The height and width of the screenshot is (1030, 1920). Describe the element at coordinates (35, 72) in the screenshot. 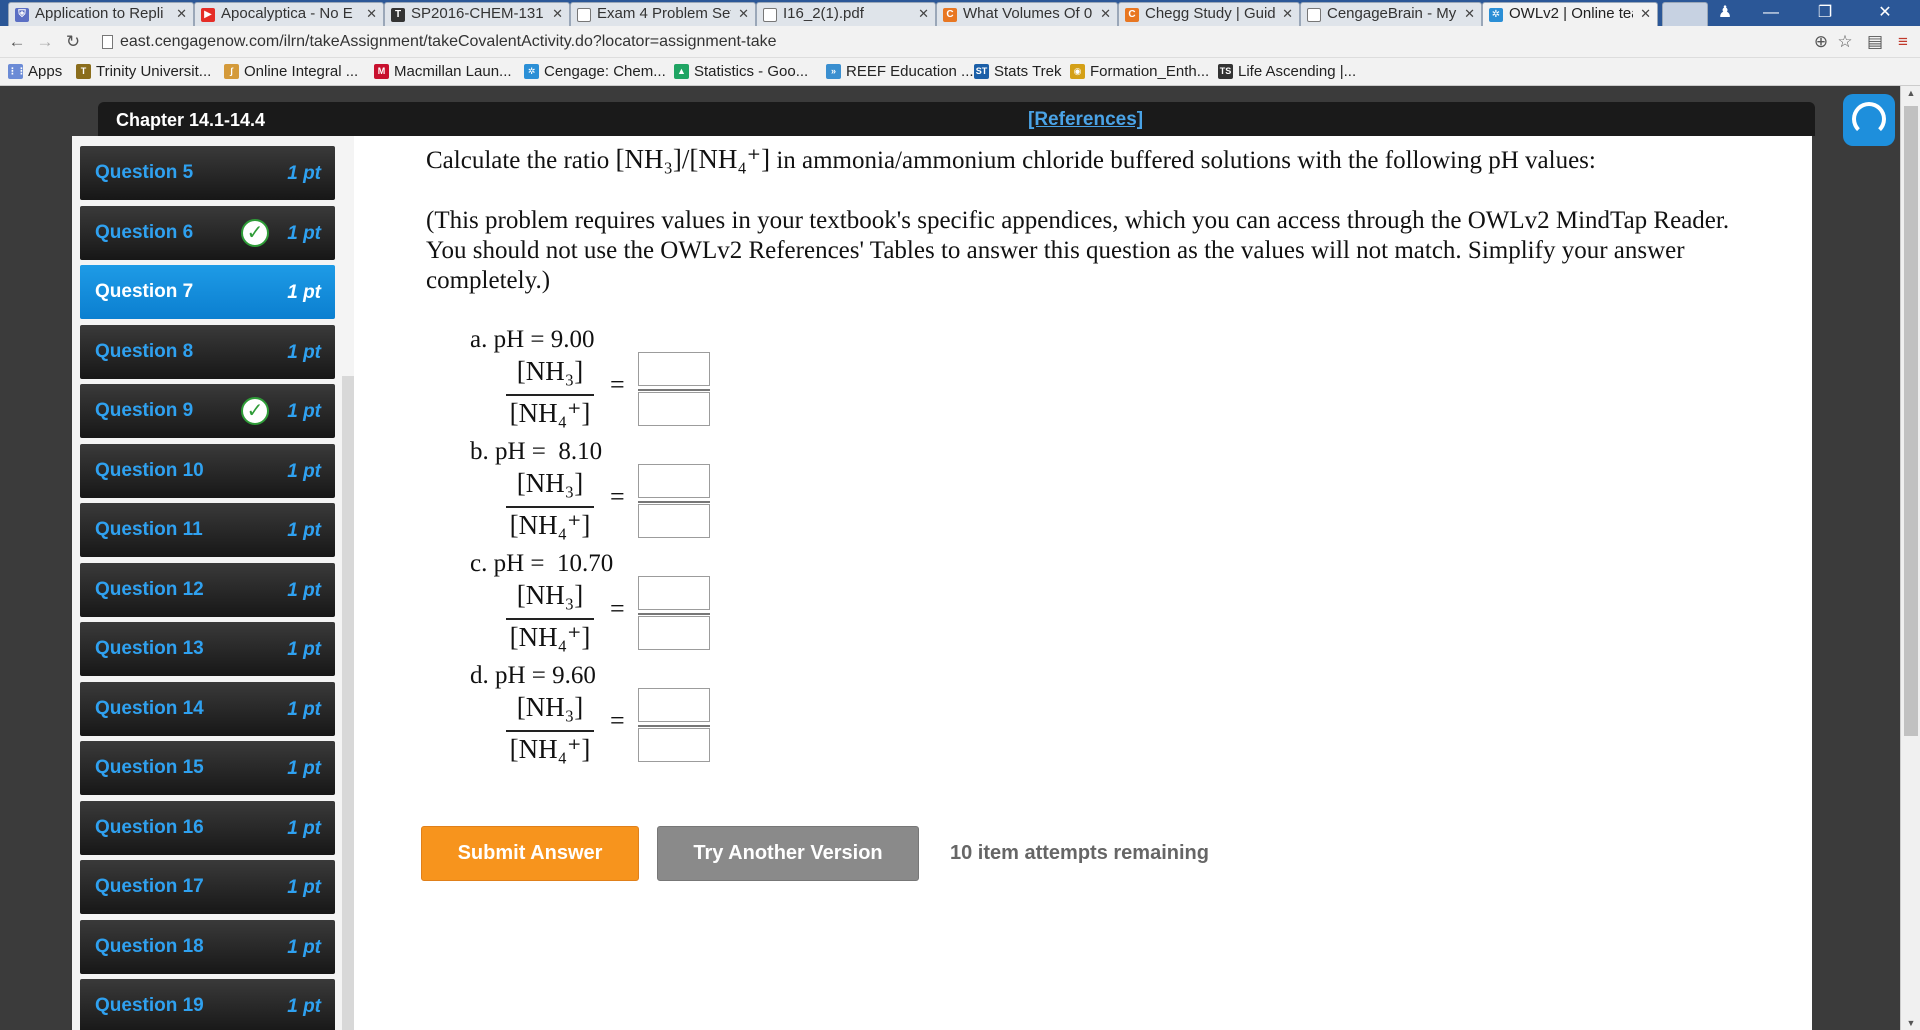

I see `bookmark-apps: ⋮⋮ Apps` at that location.